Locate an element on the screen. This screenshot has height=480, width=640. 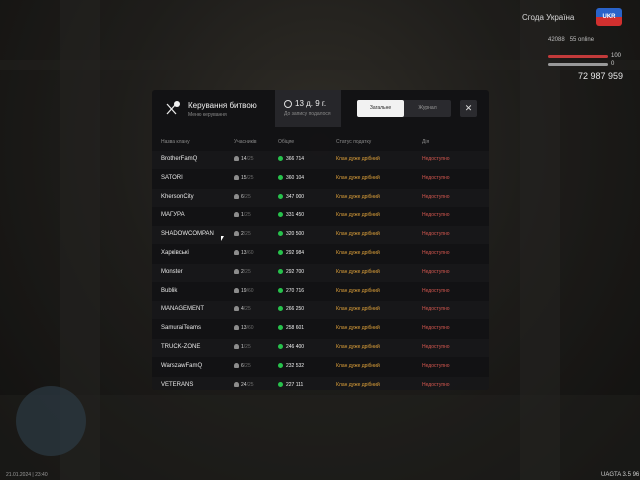
armor-value: 0 is located at coordinates (613, 64).